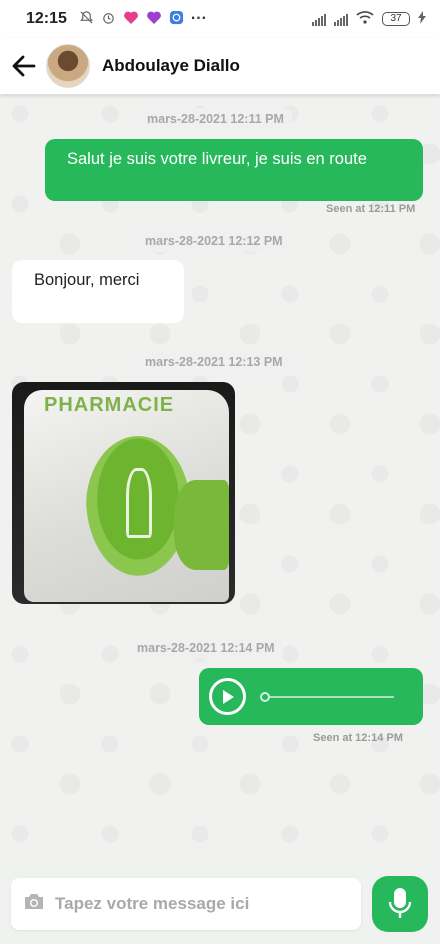 Image resolution: width=440 pixels, height=944 pixels. I want to click on app-icon, so click(176, 19).